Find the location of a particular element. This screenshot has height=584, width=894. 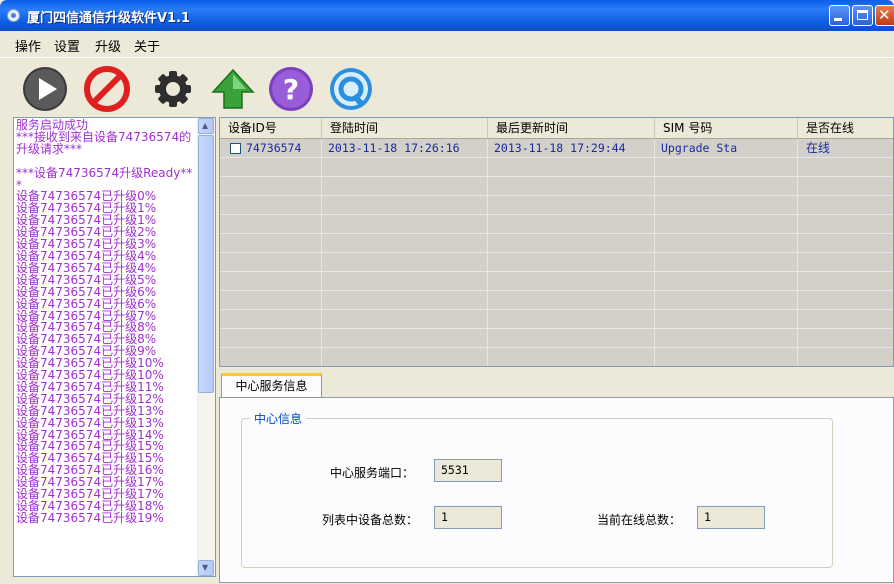

maximize-button is located at coordinates (862, 15).